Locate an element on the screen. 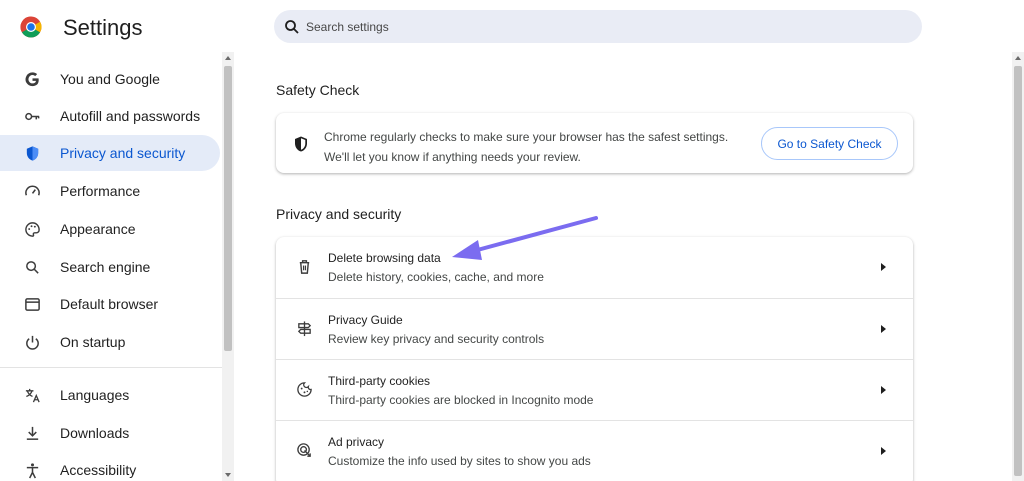 This screenshot has height=481, width=1024. sidebar-item-performance: Performance is located at coordinates (110, 191).